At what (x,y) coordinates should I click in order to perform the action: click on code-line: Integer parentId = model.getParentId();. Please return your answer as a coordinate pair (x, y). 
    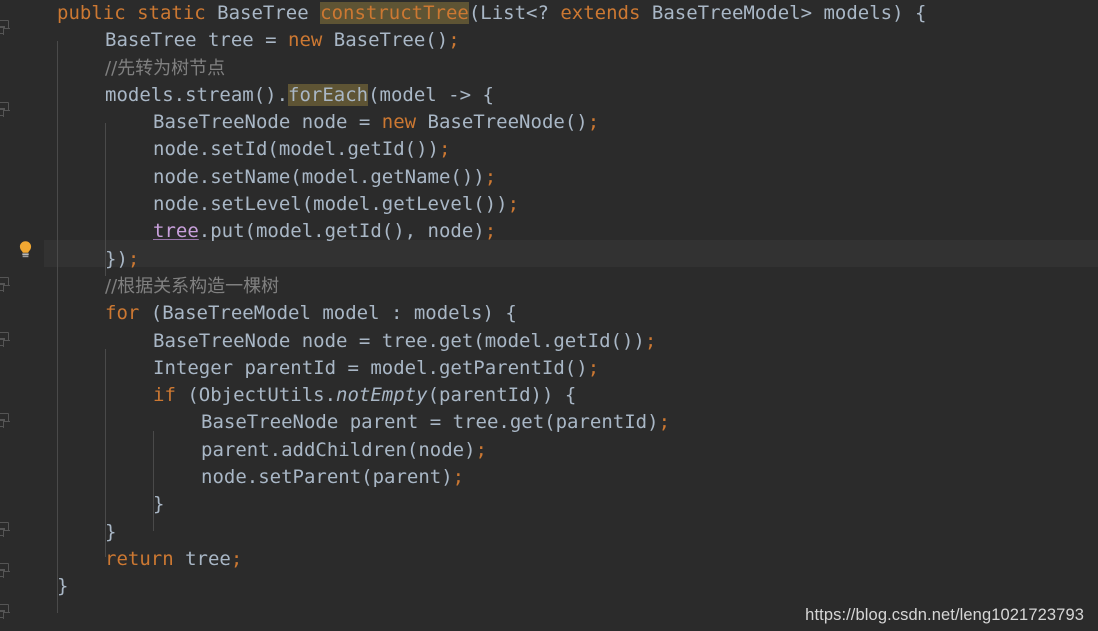
    Looking at the image, I should click on (549, 368).